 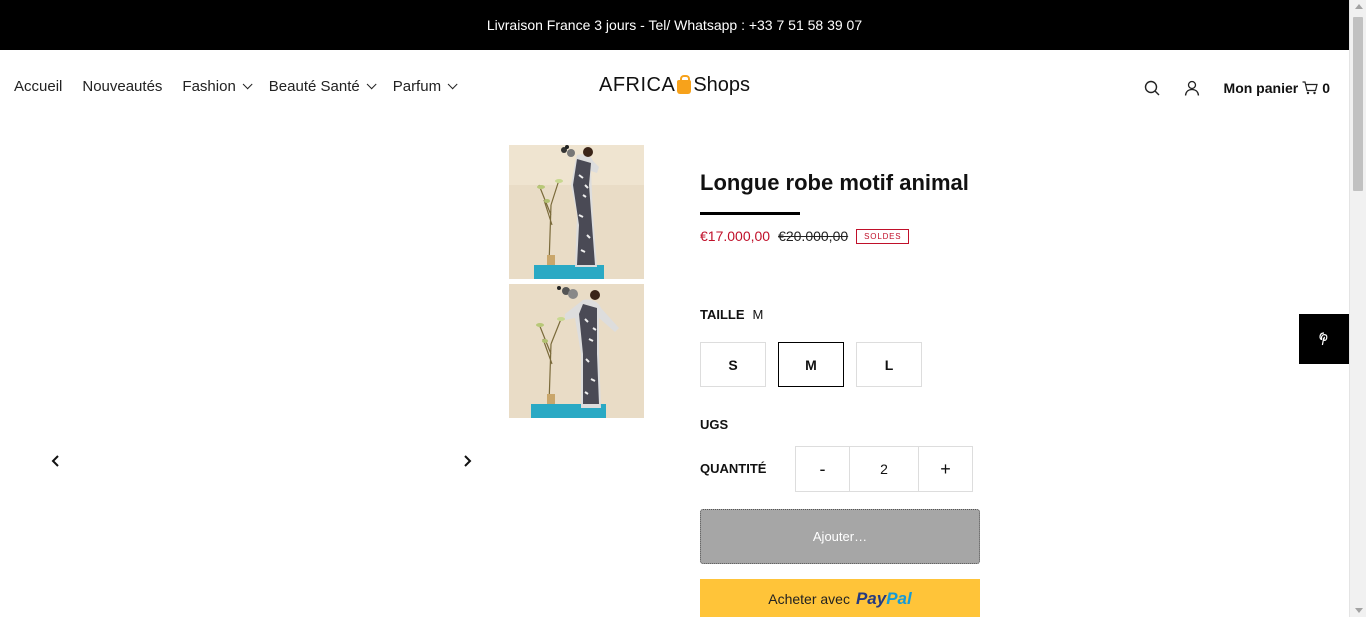 I want to click on nav-item-label: Beauté Santé, so click(x=314, y=86).